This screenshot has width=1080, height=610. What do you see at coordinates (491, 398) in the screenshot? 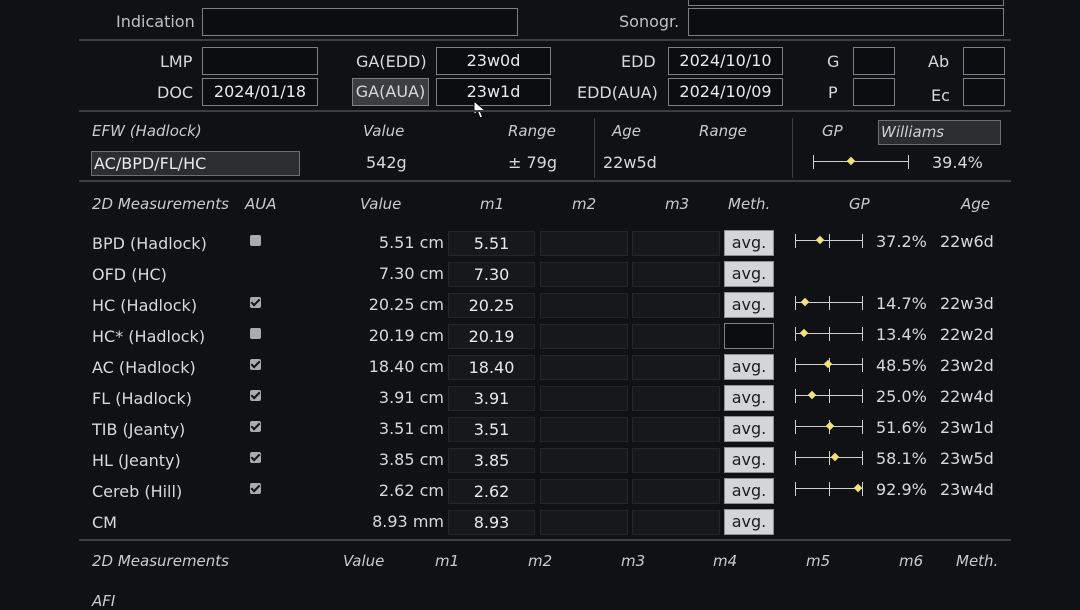
I see `m1-cell: 3.91` at bounding box center [491, 398].